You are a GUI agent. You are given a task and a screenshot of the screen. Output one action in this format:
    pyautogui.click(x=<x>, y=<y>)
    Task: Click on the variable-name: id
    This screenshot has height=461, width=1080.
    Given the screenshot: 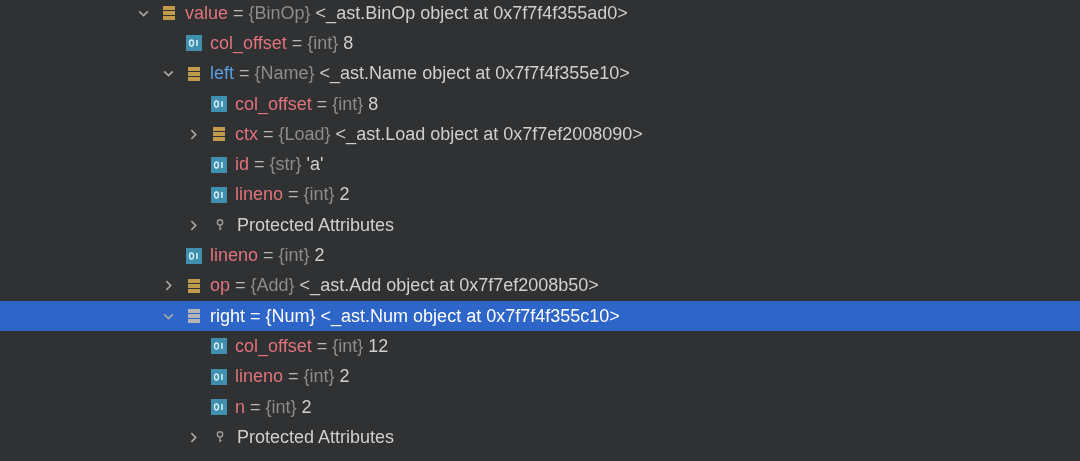 What is the action you would take?
    pyautogui.click(x=242, y=165)
    